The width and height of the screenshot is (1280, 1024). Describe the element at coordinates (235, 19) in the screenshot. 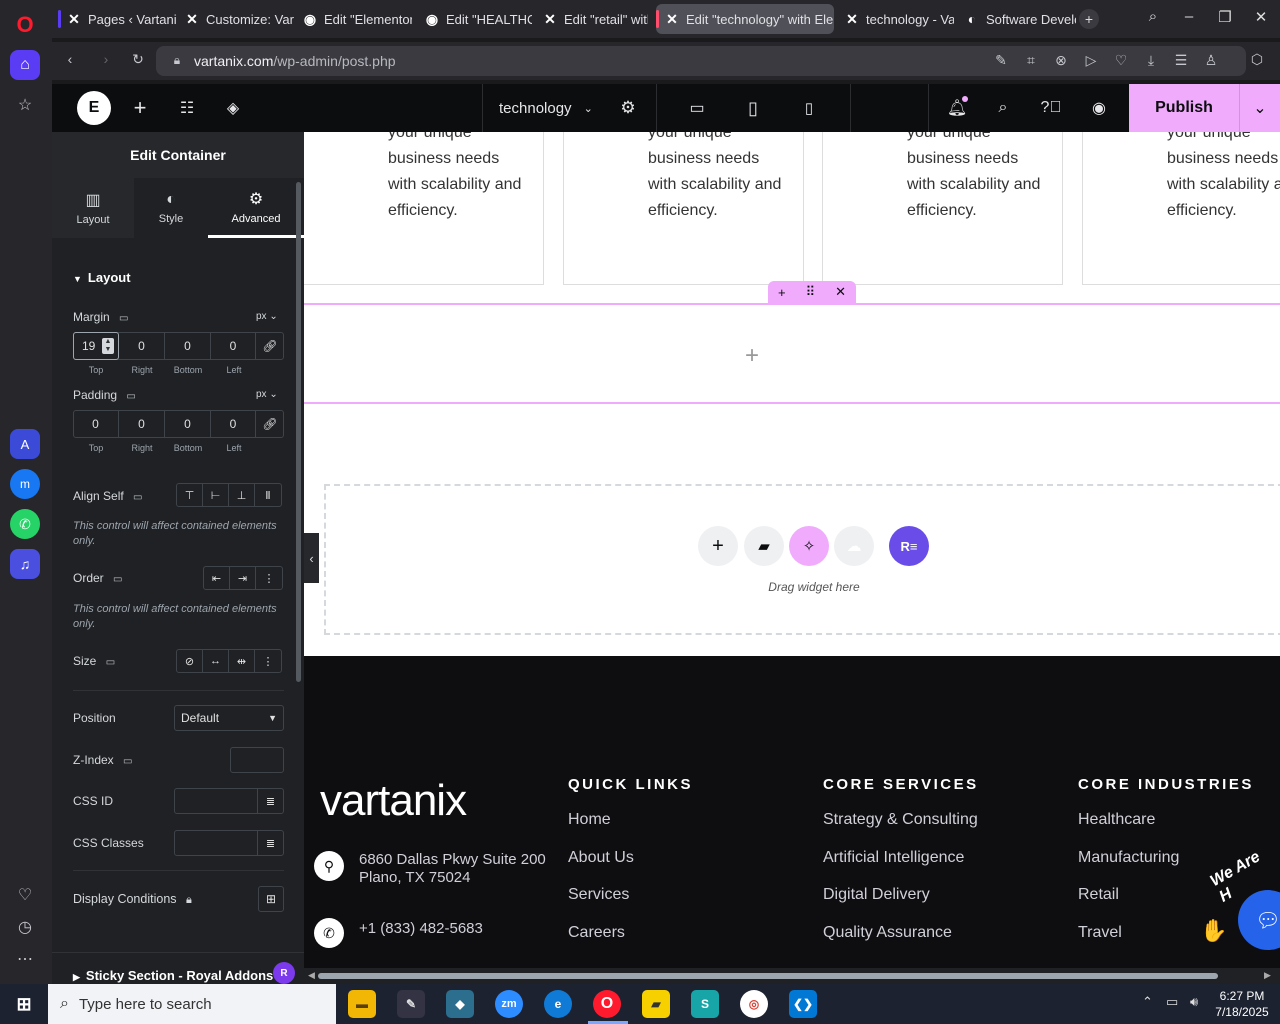

I see `tab-customize: ✕Customize: Vartanix` at that location.